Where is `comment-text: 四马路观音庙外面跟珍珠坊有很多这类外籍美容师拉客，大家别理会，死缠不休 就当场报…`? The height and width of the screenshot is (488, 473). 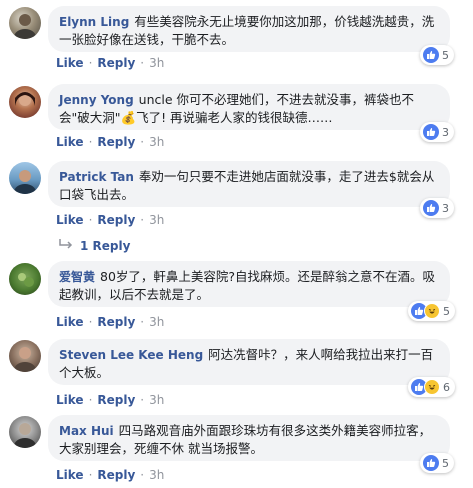
comment-text: 四马路观音庙外面跟珍珠坊有很多这类外籍美容师拉客，大家别理会，死缠不休 就当场报… is located at coordinates (245, 439).